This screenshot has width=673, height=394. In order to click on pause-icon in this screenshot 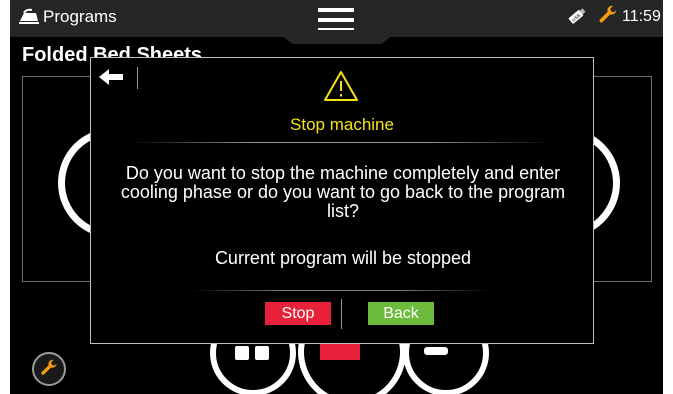, I will do `click(255, 353)`.